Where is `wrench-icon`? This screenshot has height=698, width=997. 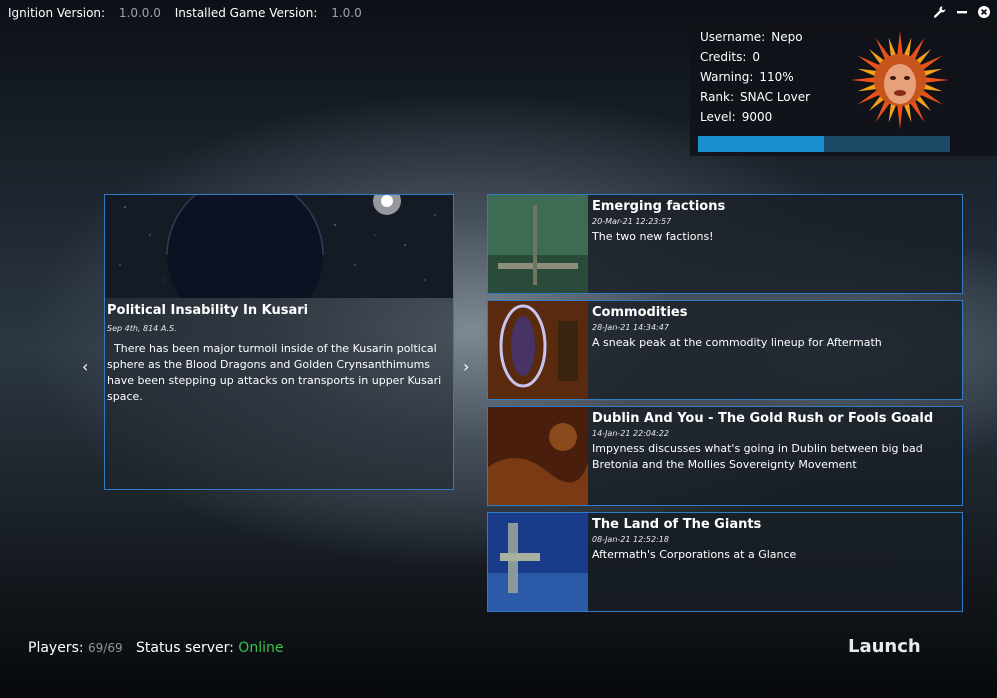 wrench-icon is located at coordinates (940, 11).